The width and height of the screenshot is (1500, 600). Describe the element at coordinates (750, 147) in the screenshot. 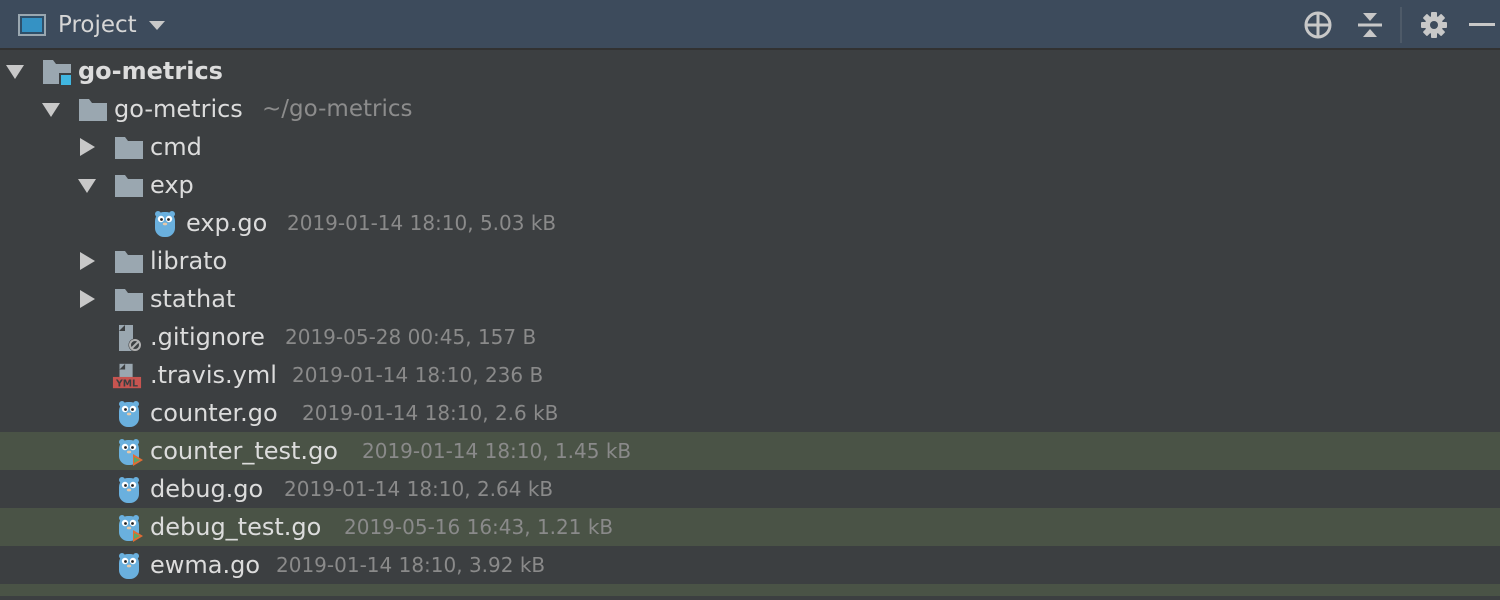

I see `tree-row-cmd: cmd` at that location.